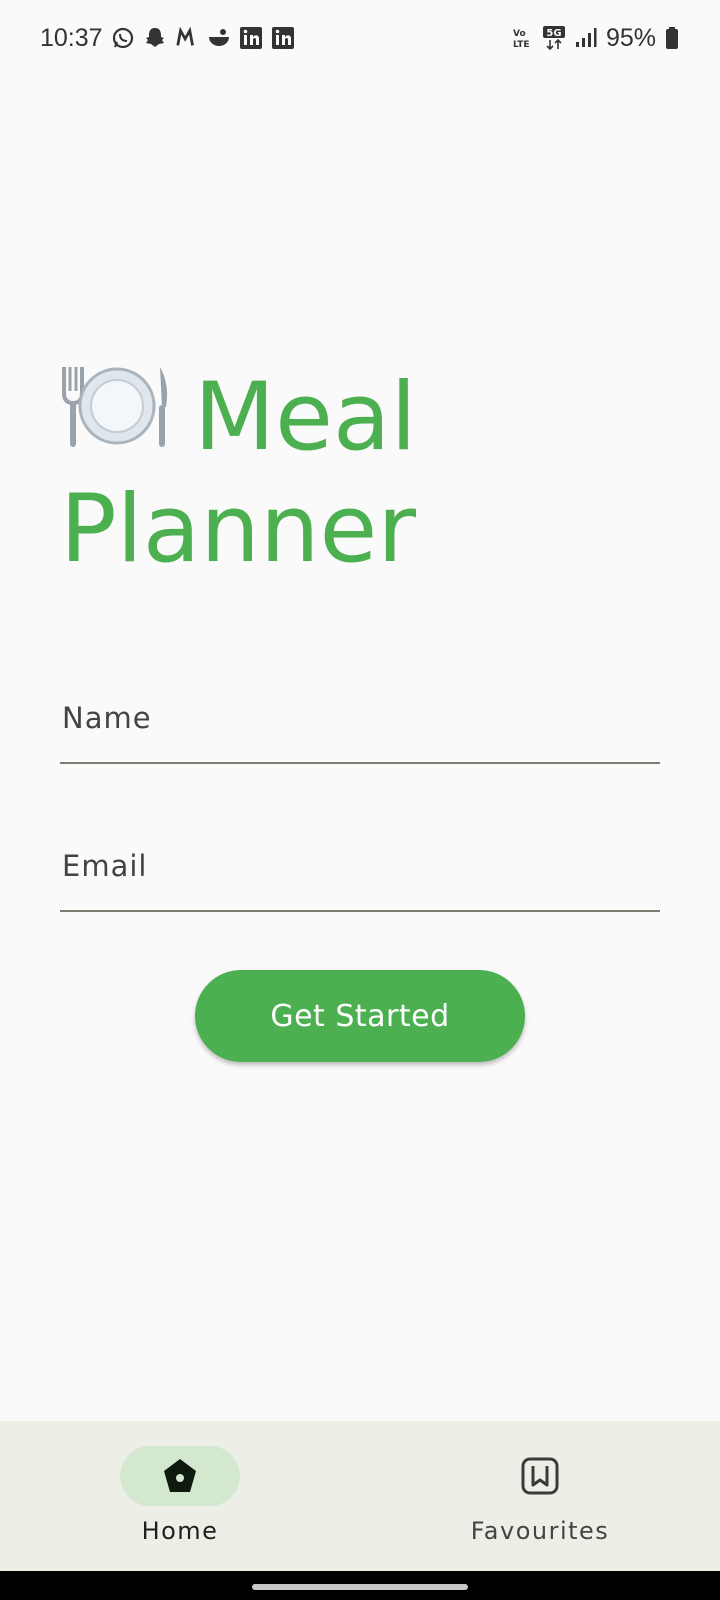 The image size is (720, 1600). I want to click on app-title: Meal Planner, so click(360, 474).